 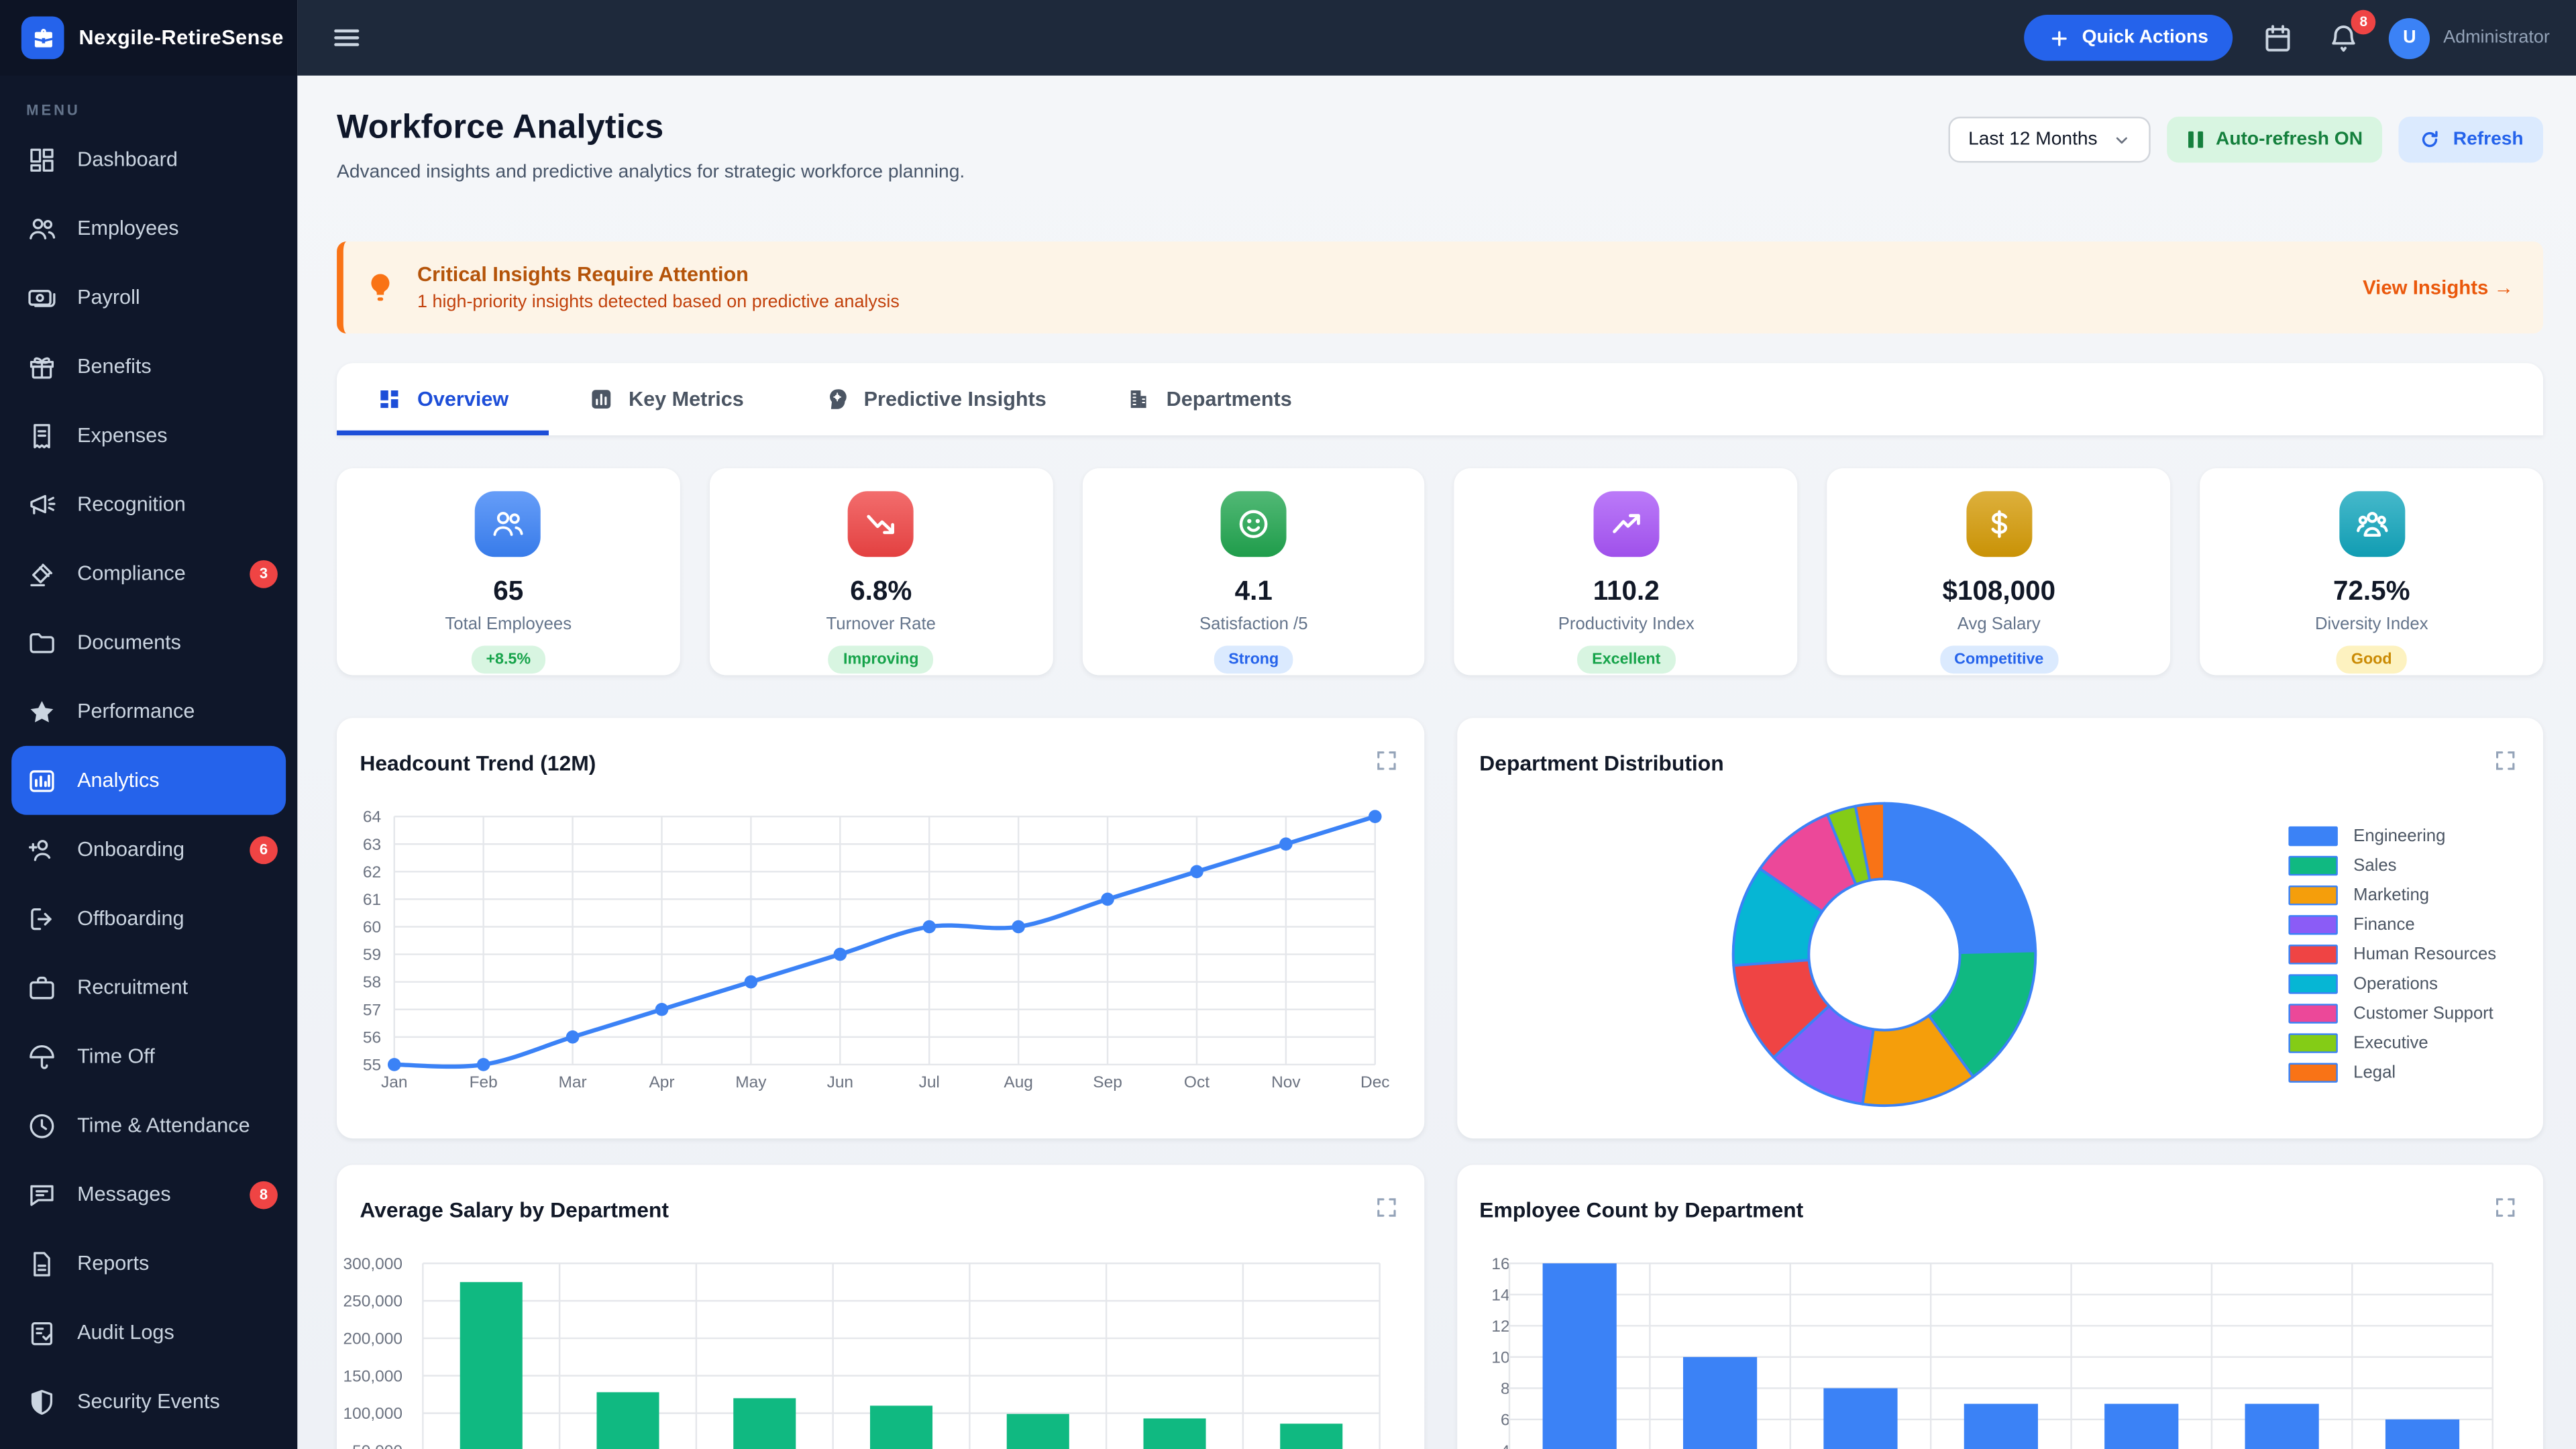 I want to click on sidebar-item-offboarding: Offboarding, so click(x=148, y=918).